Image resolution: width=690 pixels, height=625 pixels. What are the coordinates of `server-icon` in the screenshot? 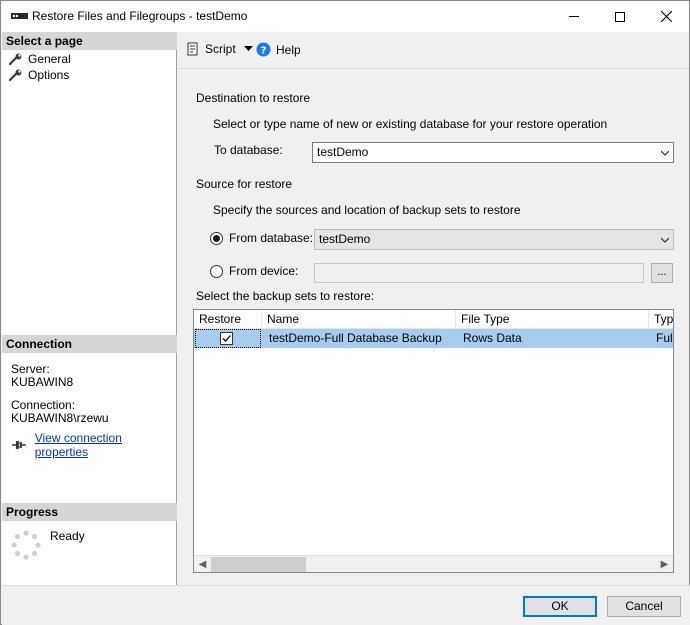 It's located at (19, 16).